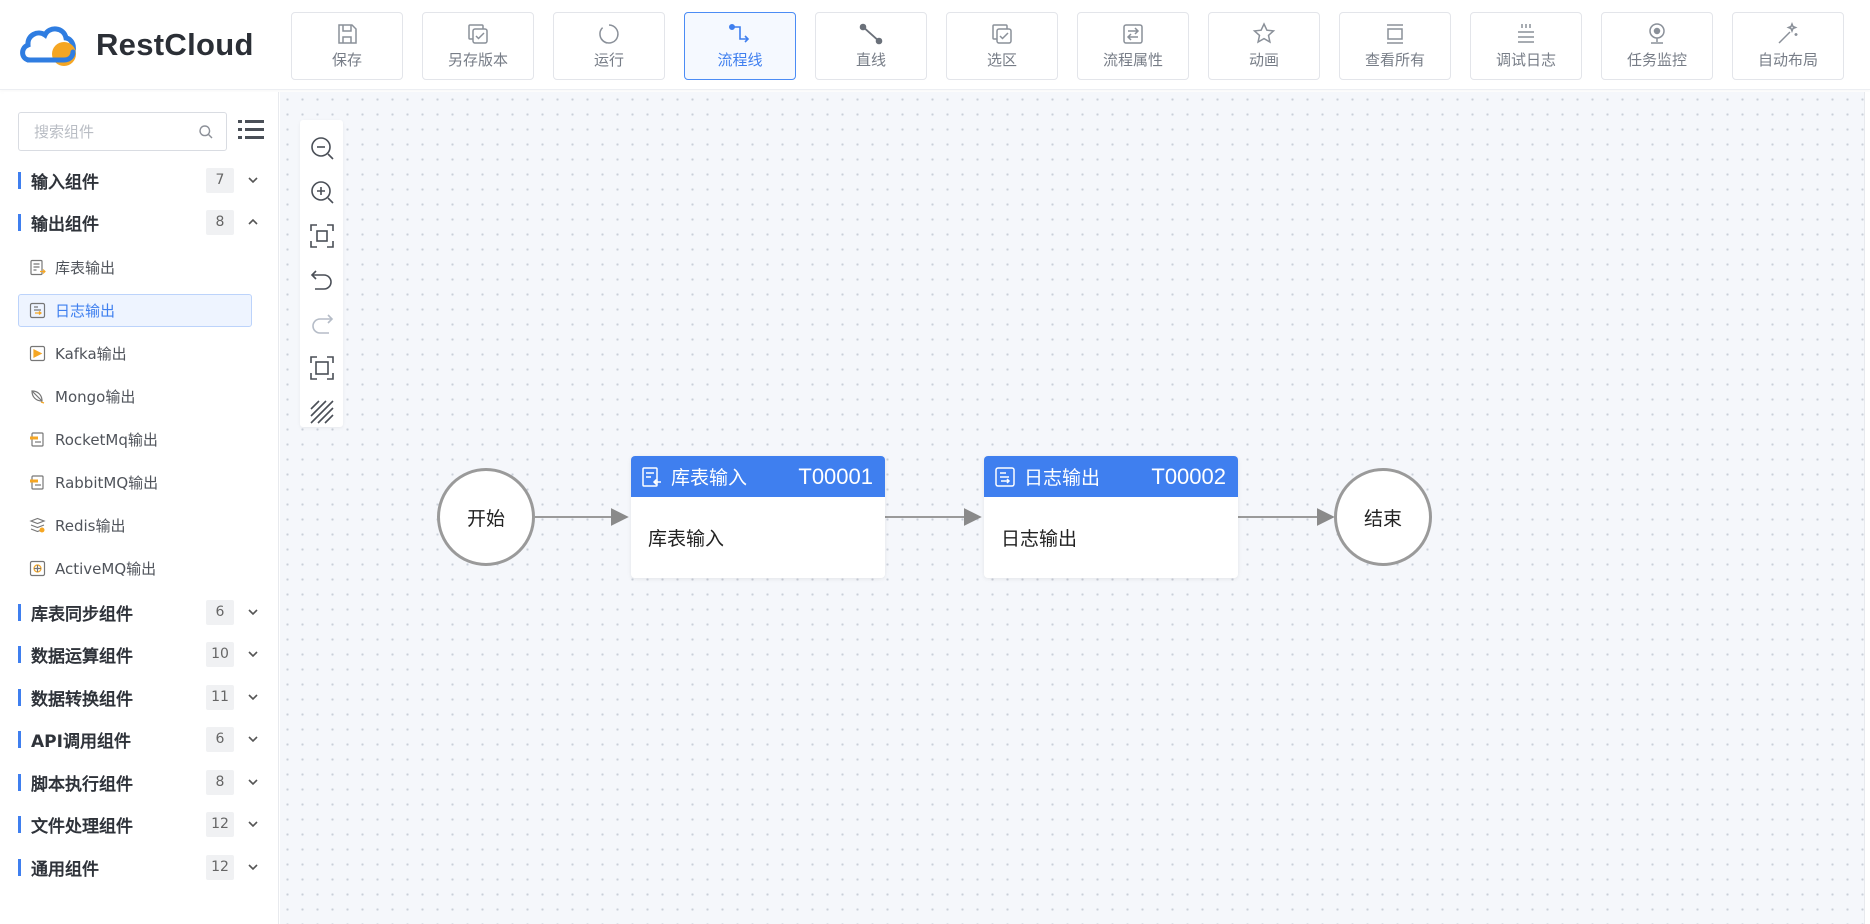 Image resolution: width=1870 pixels, height=924 pixels. Describe the element at coordinates (141, 508) in the screenshot. I see `component-sidebar: 输入组件 7 输出组件 8 库表输出 日志输出 Kafka输出 Mongo输出` at that location.